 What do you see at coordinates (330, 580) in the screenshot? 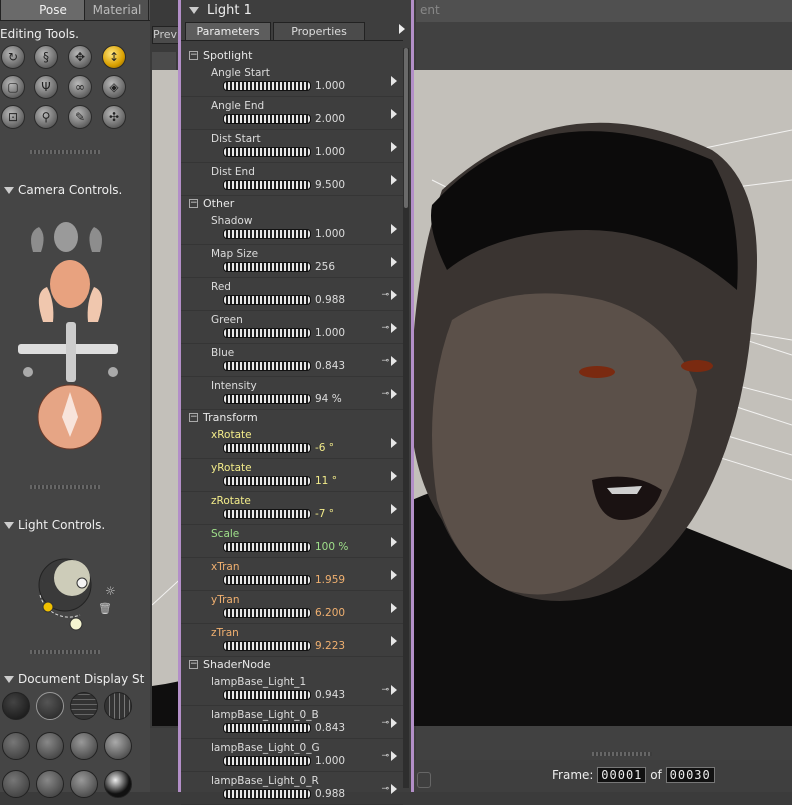
I see `parameter-value-field: 1.959` at bounding box center [330, 580].